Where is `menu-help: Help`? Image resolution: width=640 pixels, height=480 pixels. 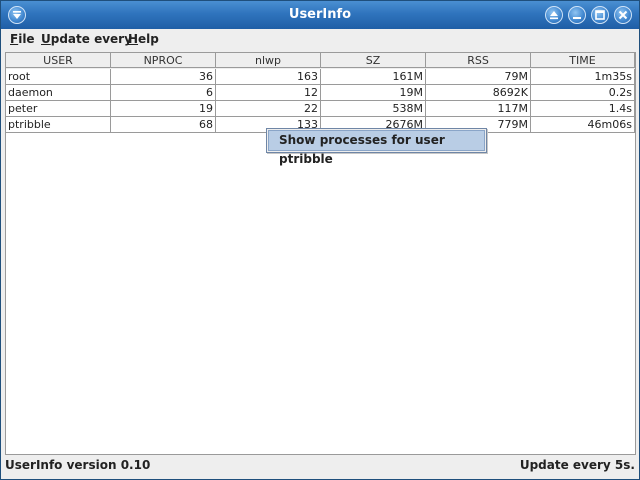
menu-help: Help is located at coordinates (143, 39).